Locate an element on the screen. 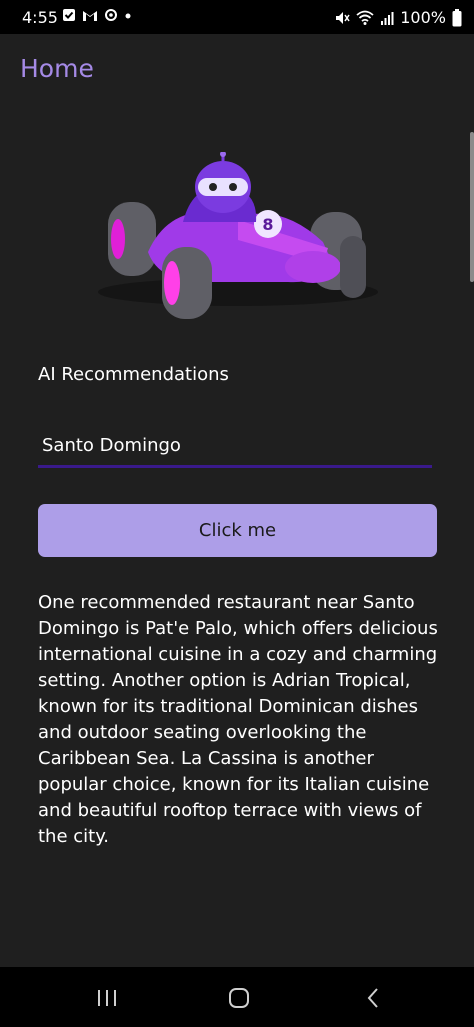 The height and width of the screenshot is (1027, 474). battery-icon is located at coordinates (457, 17).